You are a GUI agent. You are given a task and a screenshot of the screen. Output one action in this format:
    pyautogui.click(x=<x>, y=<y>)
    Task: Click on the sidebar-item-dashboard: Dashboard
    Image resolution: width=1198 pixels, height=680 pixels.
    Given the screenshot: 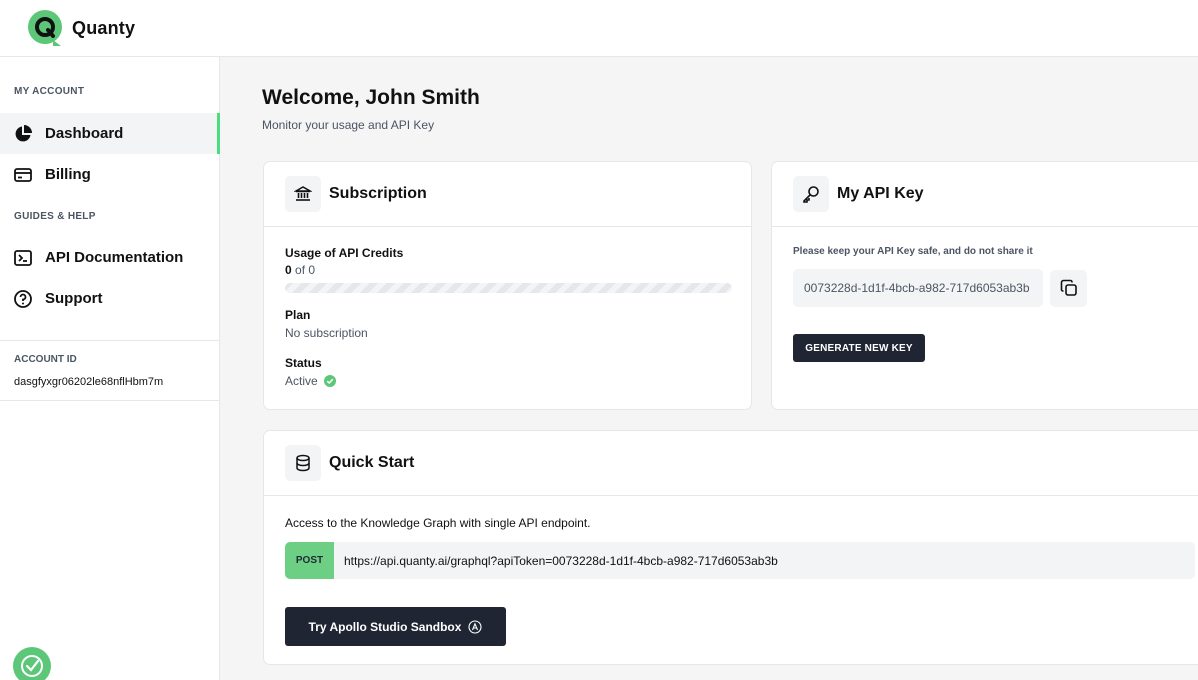 What is the action you would take?
    pyautogui.click(x=110, y=133)
    